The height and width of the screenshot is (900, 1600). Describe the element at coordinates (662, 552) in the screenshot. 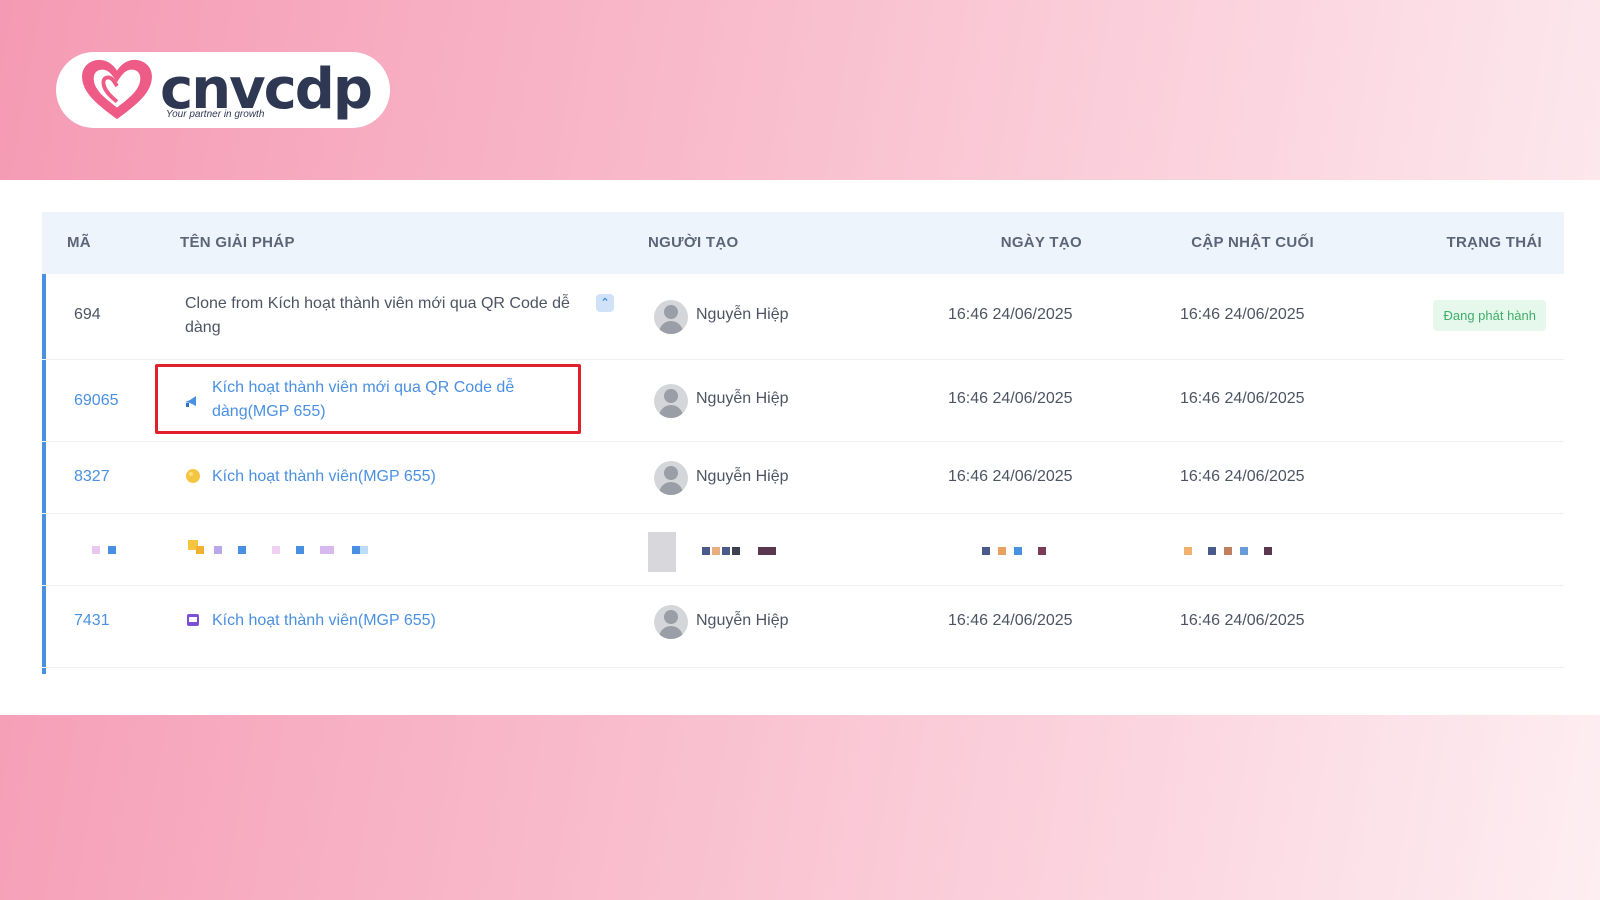

I see `redacted-avatar` at that location.